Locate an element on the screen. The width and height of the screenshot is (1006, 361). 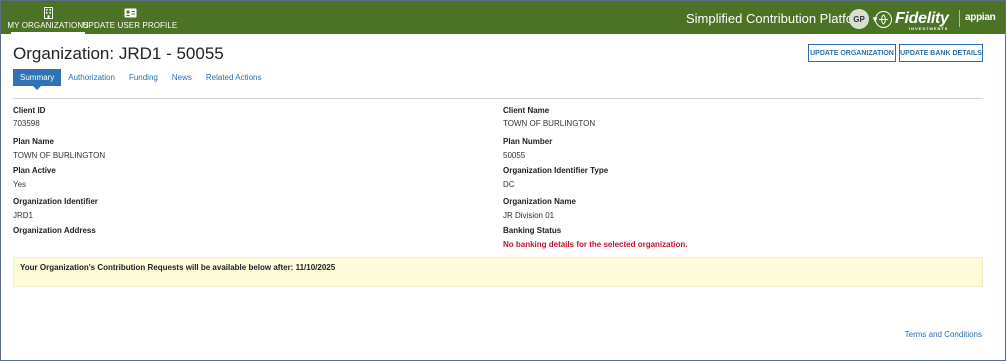
organization-name-label: Organization Name is located at coordinates (539, 201).